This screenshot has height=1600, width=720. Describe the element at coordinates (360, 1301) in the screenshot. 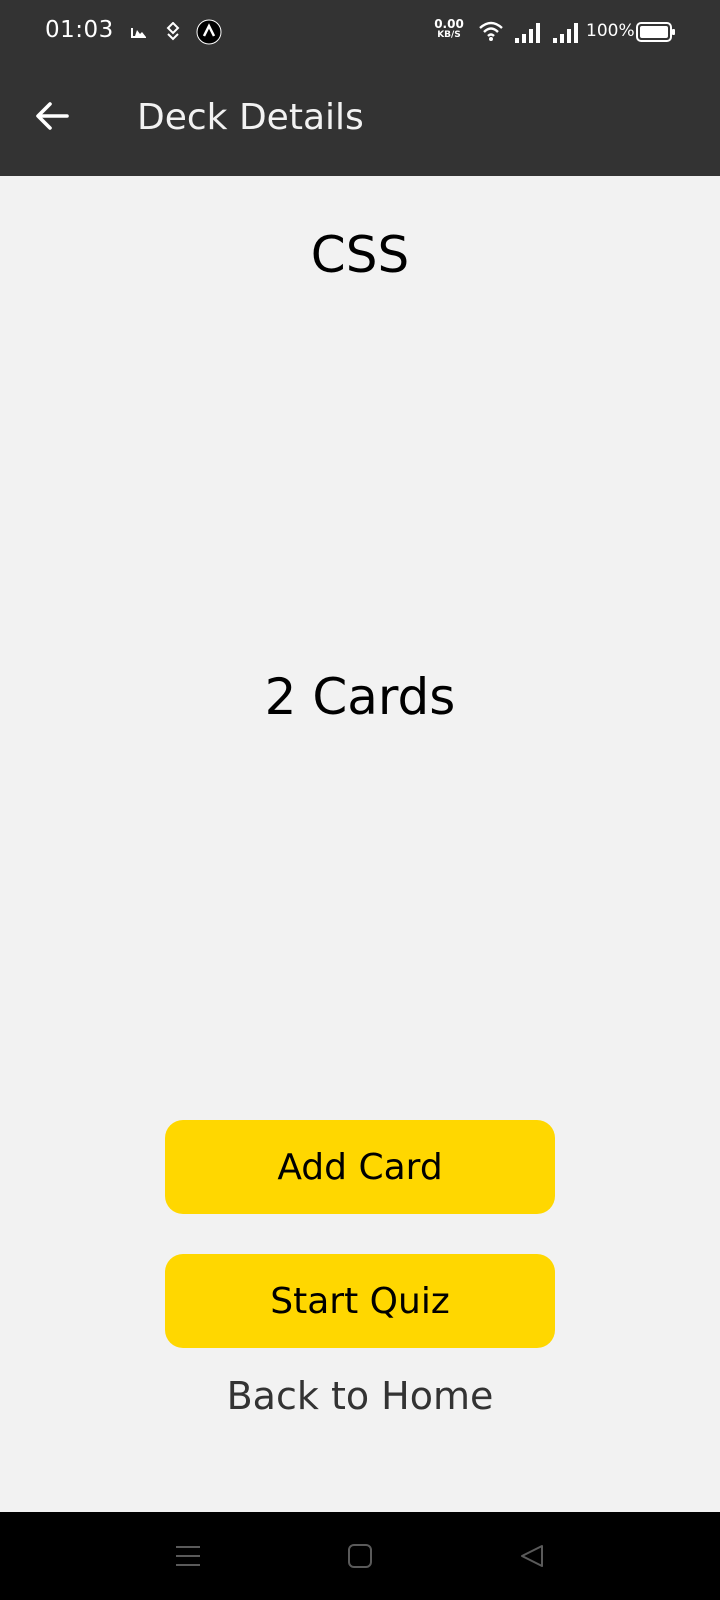

I see `start-quiz-button: Start Quiz` at that location.